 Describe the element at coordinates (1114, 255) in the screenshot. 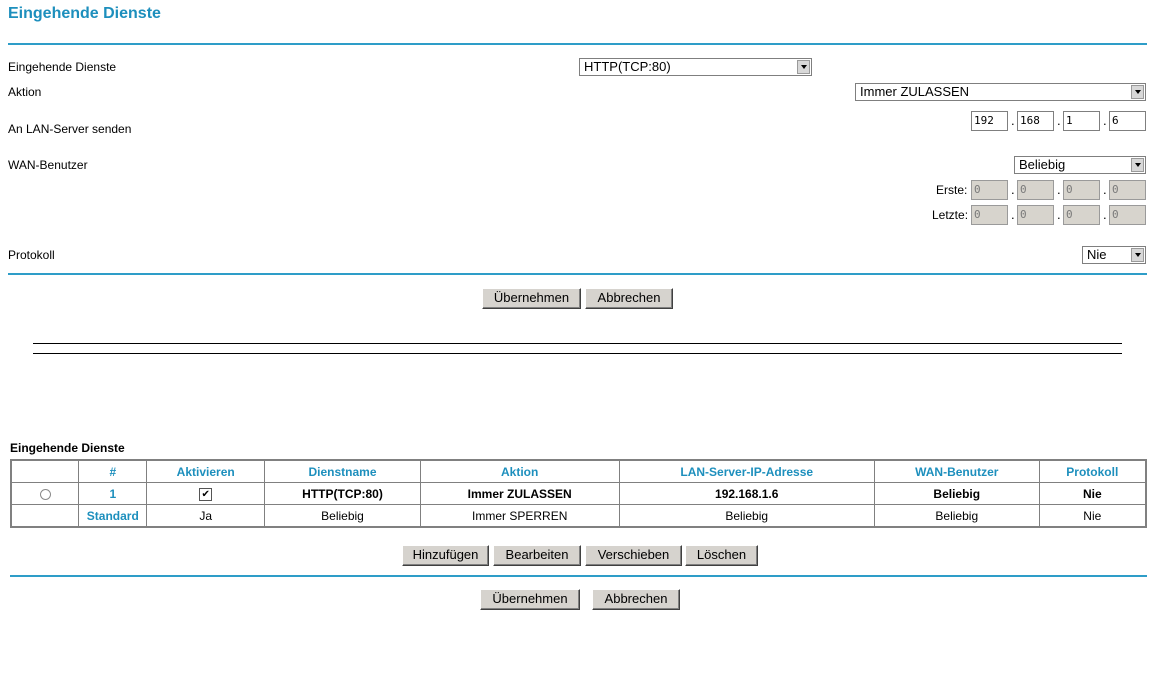

I see `log-select: Nie` at that location.